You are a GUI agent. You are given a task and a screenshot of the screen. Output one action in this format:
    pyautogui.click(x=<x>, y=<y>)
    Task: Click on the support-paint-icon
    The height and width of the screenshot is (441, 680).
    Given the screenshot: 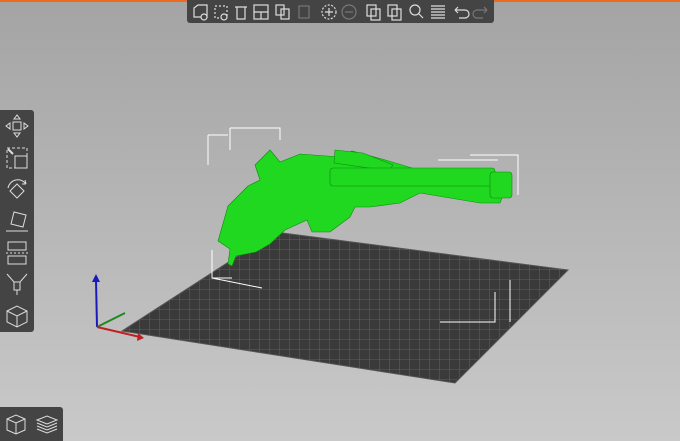 What is the action you would take?
    pyautogui.click(x=17, y=284)
    